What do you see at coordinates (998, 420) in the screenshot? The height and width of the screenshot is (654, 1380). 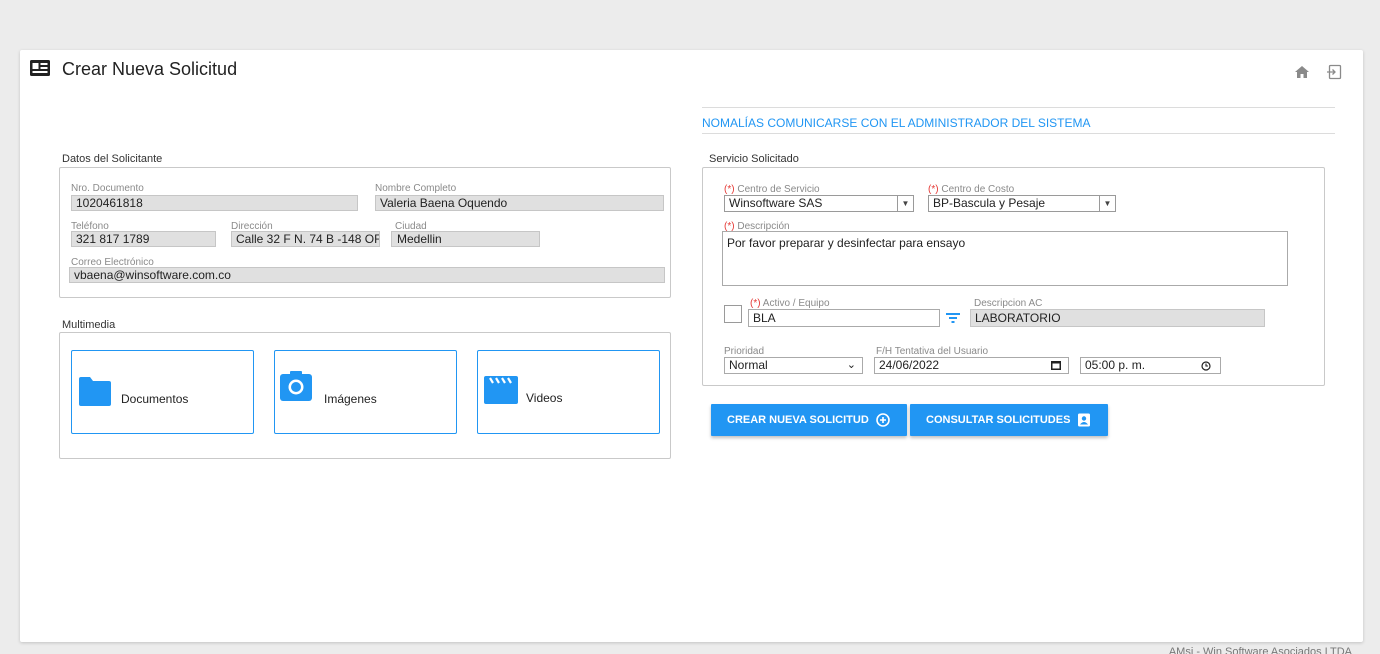 I see `consultar-solicitudes-label: CONSULTAR SOLICITUDES` at bounding box center [998, 420].